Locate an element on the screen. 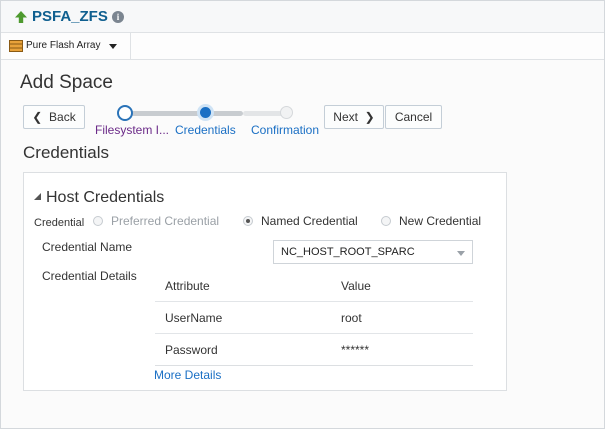 Image resolution: width=605 pixels, height=429 pixels. back-button-label: Back is located at coordinates (62, 117).